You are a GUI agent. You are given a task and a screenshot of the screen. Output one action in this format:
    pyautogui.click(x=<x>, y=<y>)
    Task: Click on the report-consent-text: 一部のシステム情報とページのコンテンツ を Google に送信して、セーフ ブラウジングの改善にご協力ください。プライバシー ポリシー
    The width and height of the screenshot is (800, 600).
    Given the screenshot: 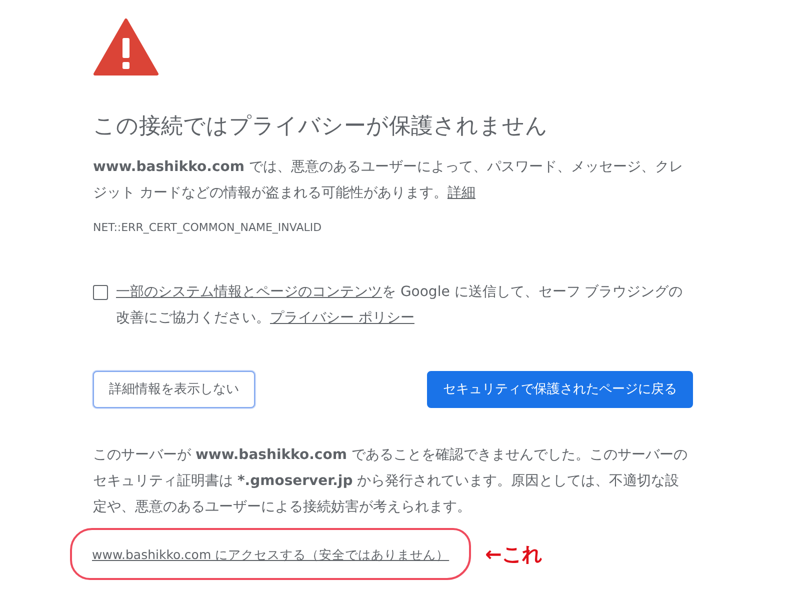 What is the action you would take?
    pyautogui.click(x=400, y=305)
    